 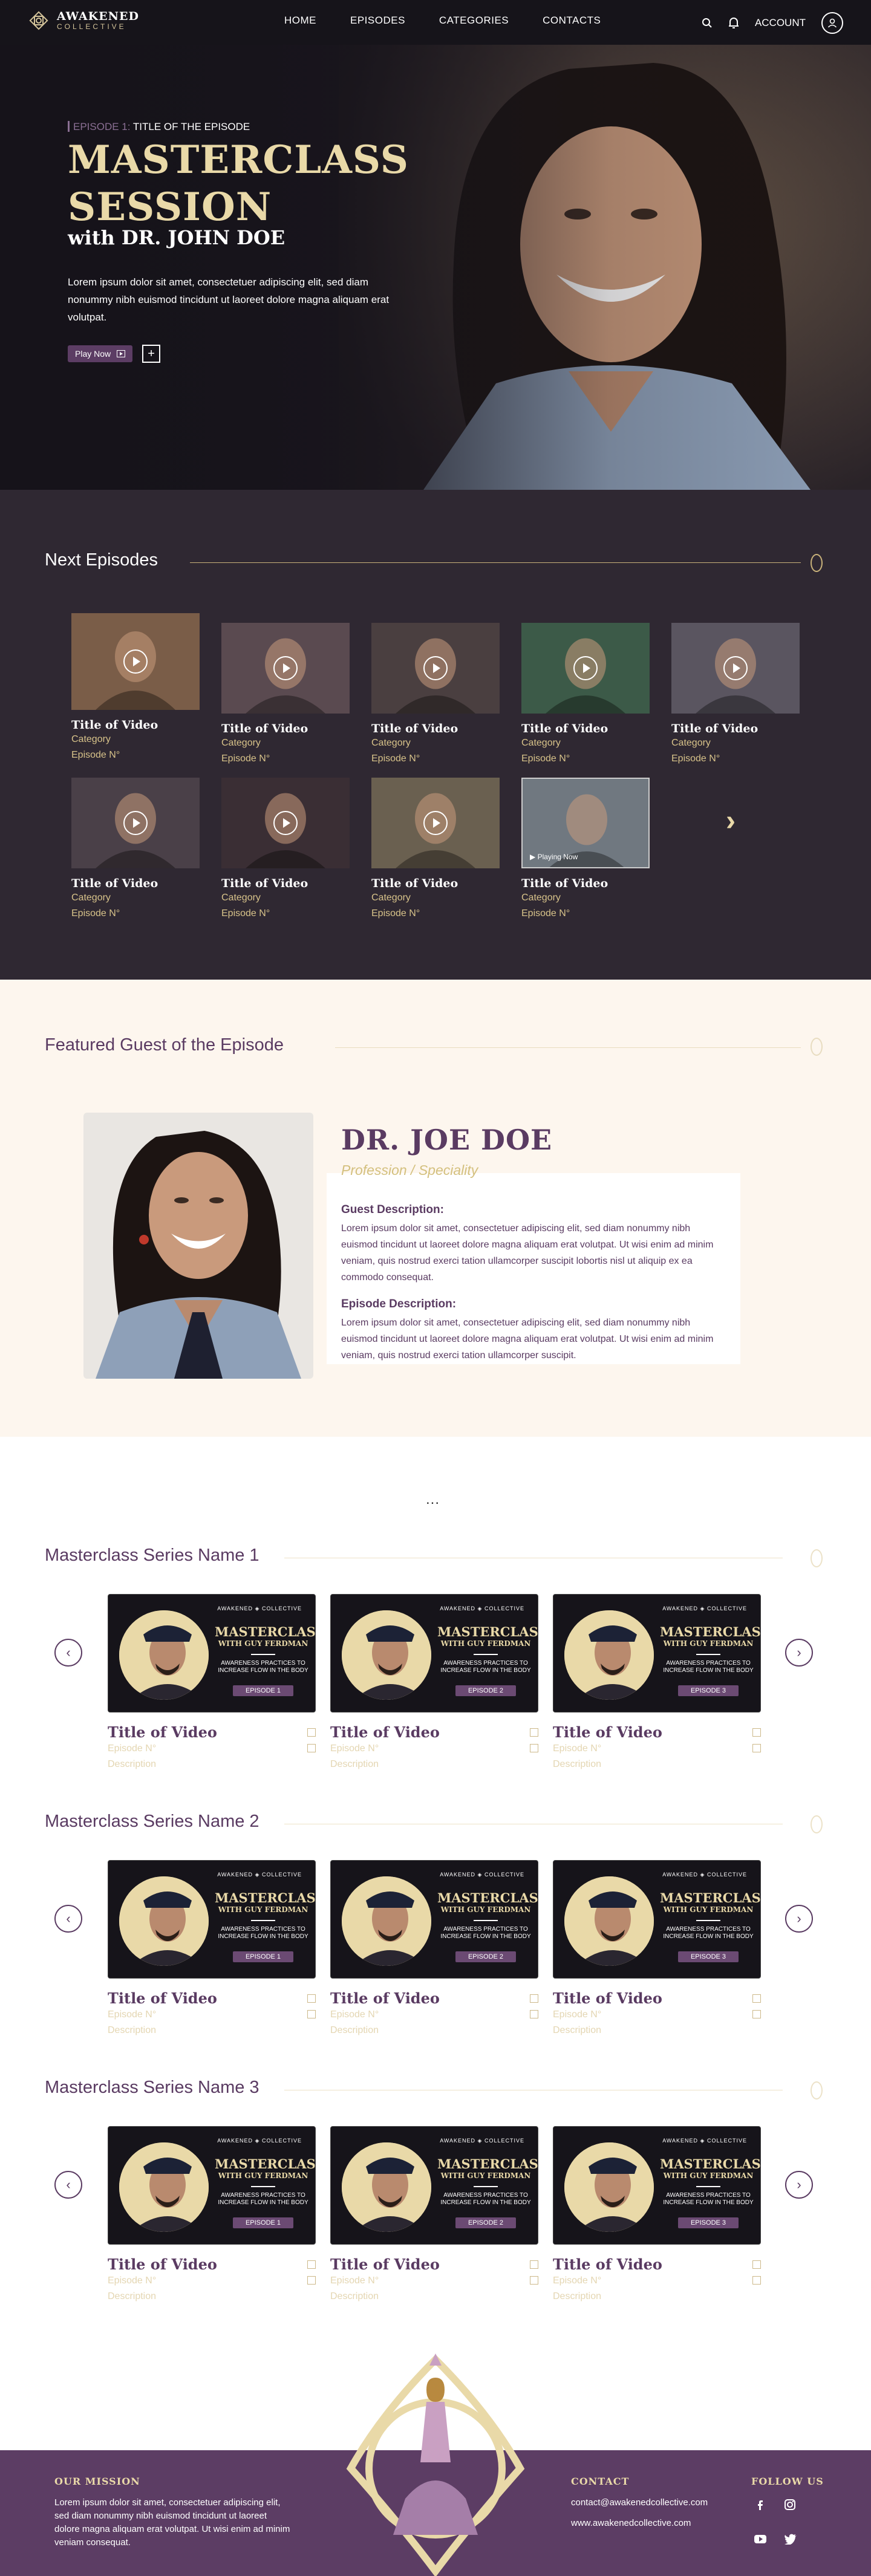 I want to click on account-label: ACCOUNT, so click(x=780, y=23).